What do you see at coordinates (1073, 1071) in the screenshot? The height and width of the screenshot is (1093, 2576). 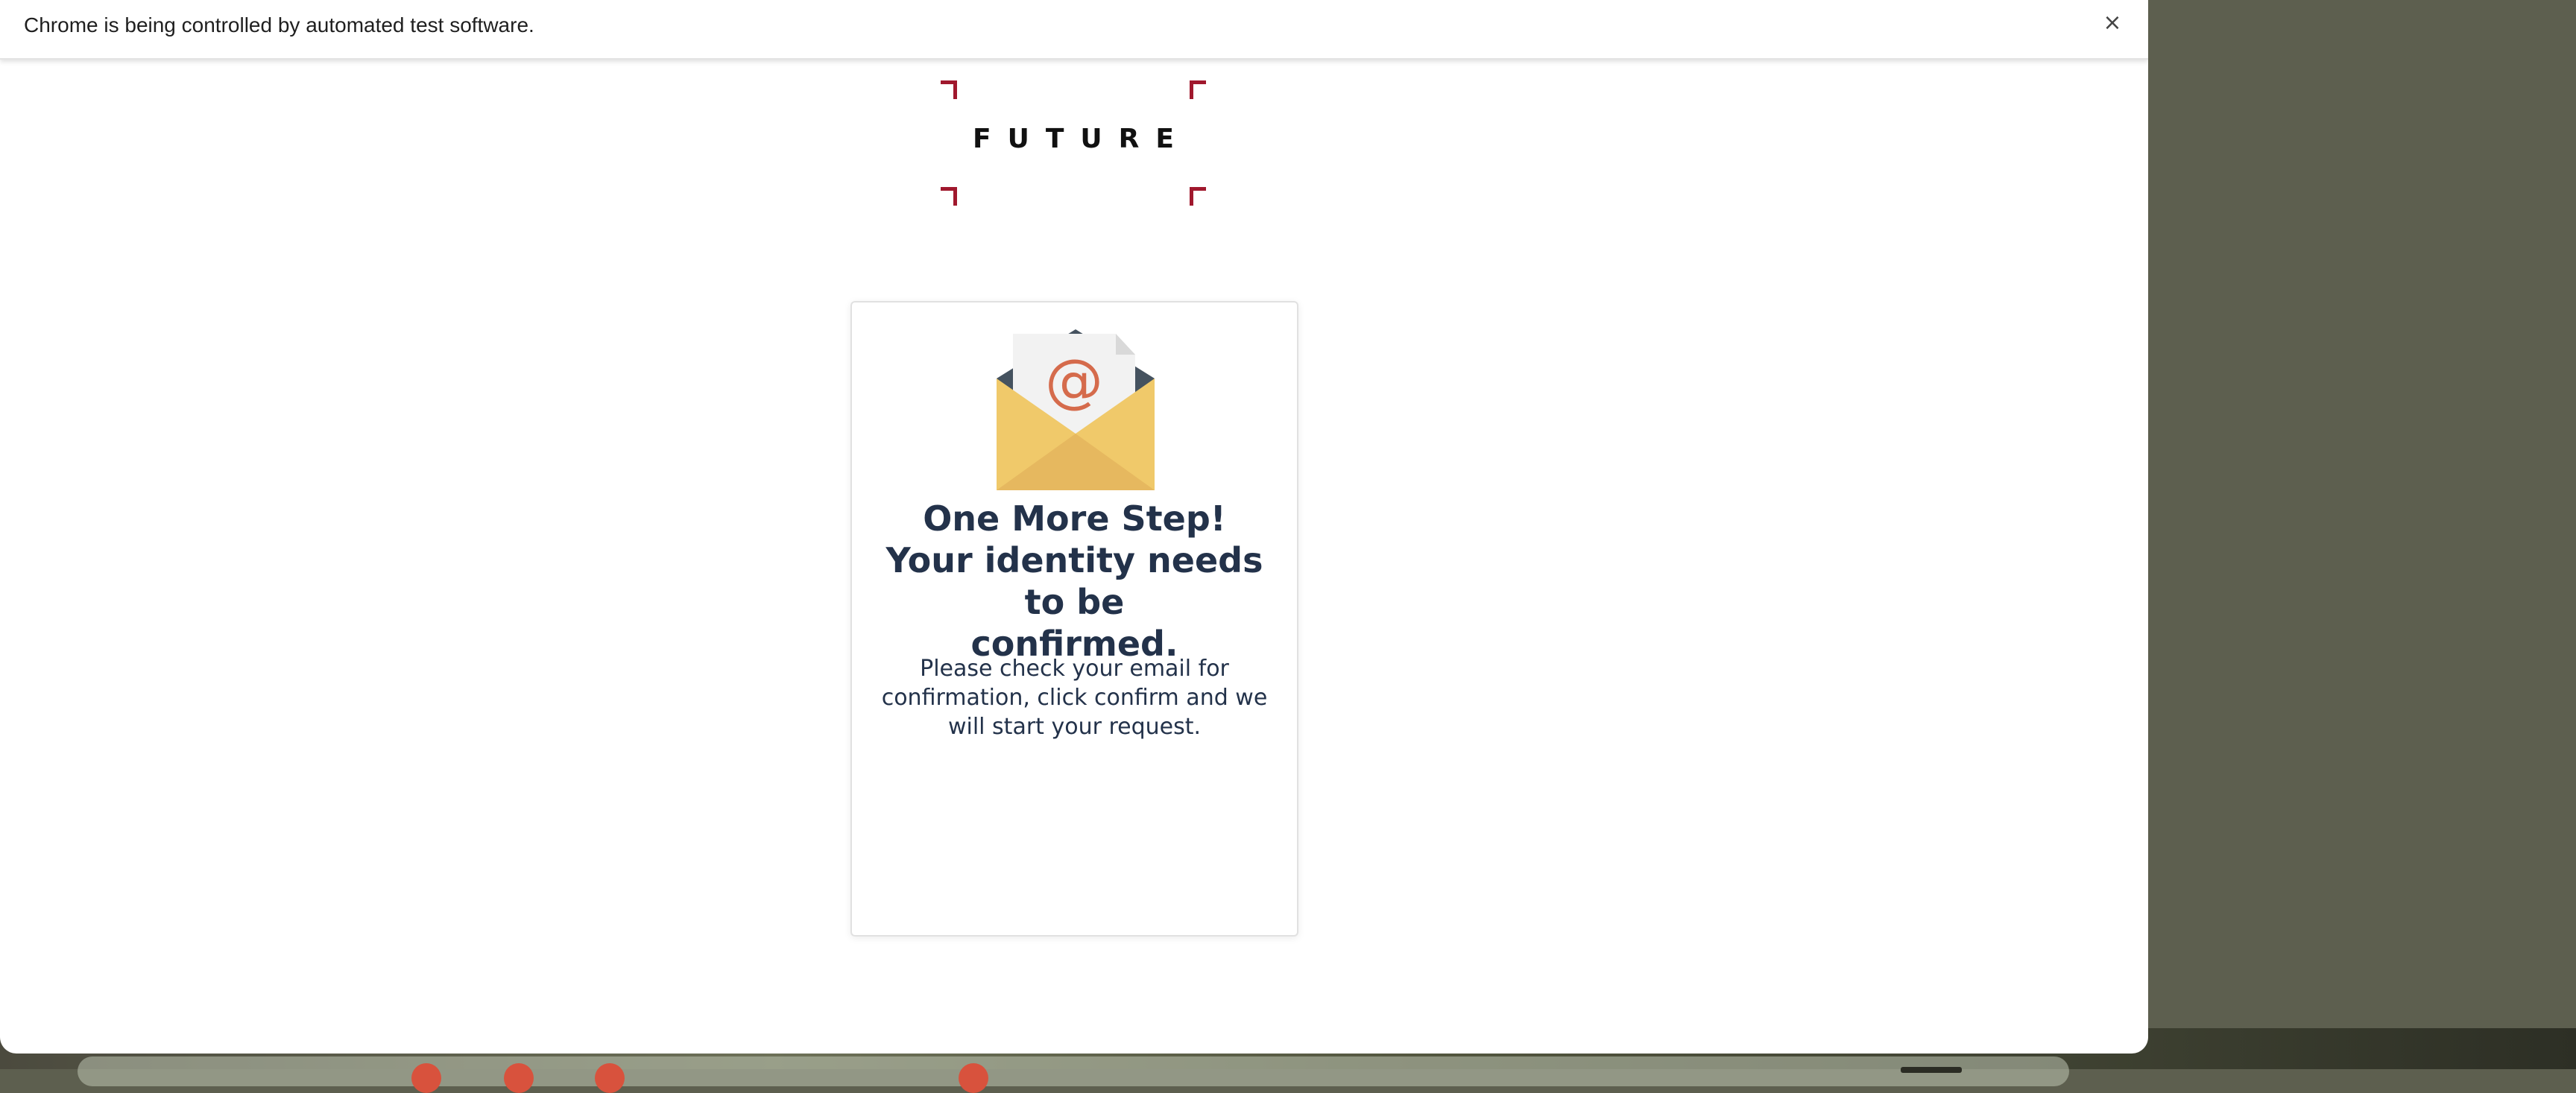 I see `dock` at bounding box center [1073, 1071].